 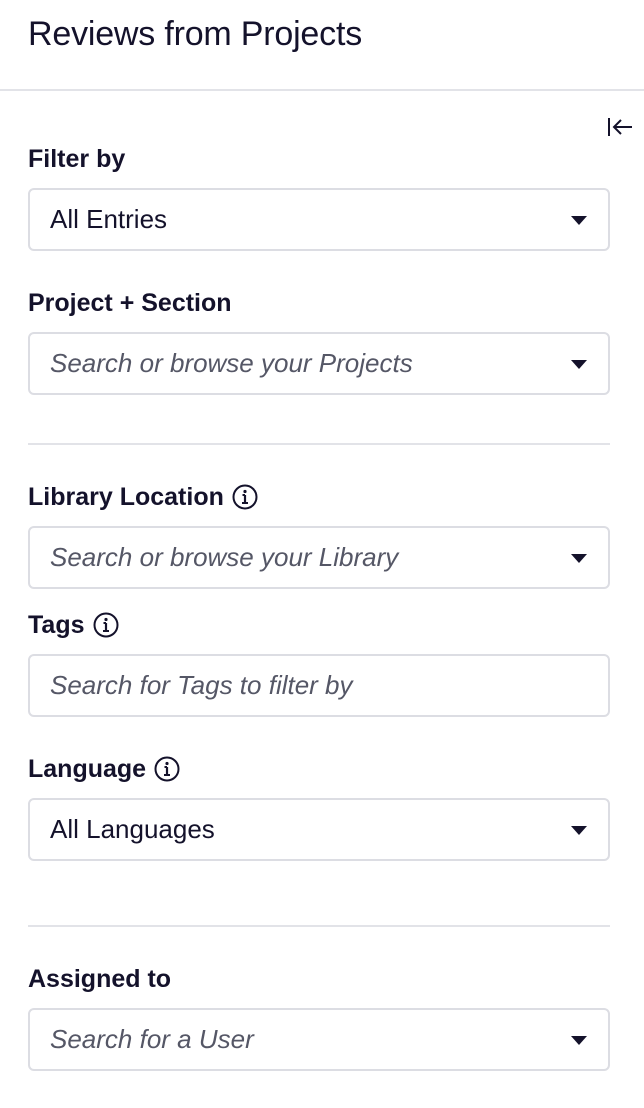 What do you see at coordinates (224, 557) in the screenshot?
I see `library-location-placeholder: Search or browse your Library` at bounding box center [224, 557].